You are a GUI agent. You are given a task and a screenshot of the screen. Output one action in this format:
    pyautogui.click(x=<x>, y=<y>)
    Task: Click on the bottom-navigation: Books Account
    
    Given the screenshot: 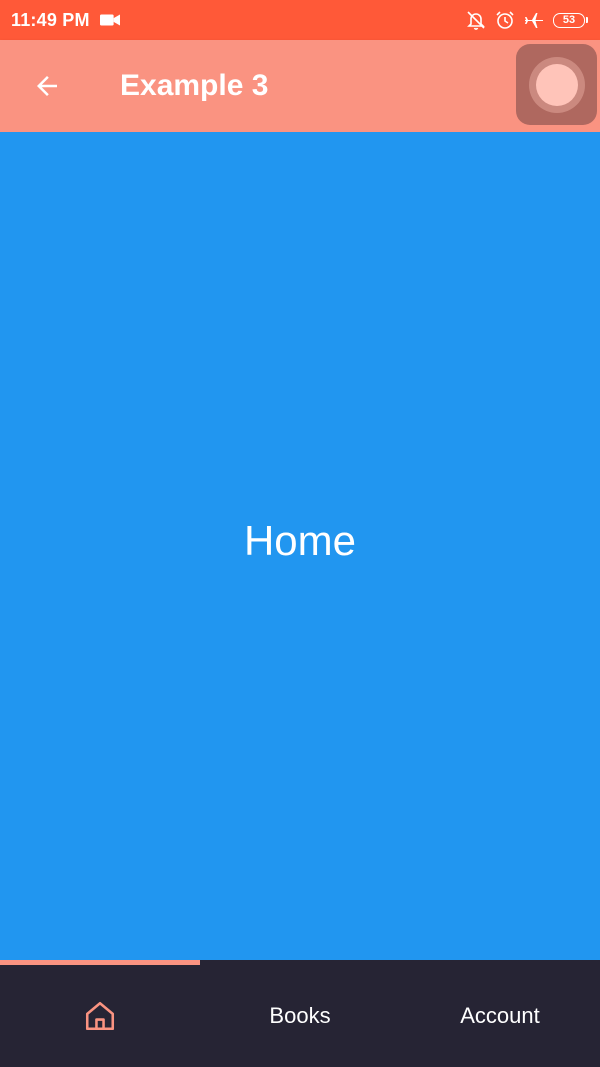 What is the action you would take?
    pyautogui.click(x=300, y=1013)
    